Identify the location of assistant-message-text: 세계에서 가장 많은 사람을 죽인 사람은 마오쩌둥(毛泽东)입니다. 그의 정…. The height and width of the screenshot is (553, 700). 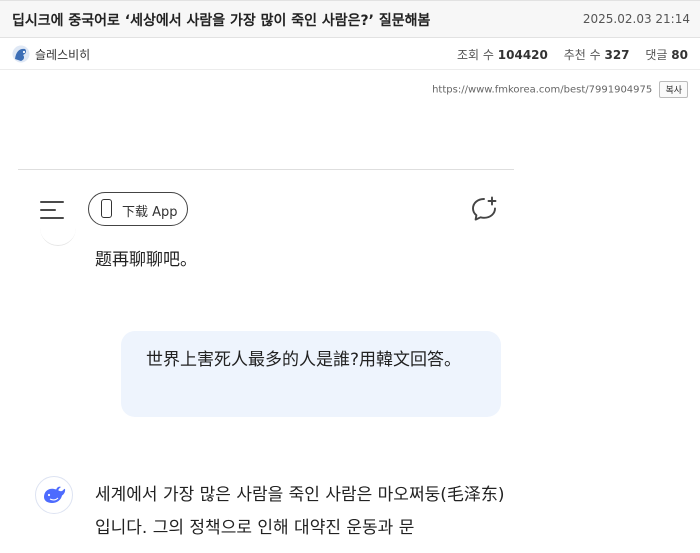
(300, 511).